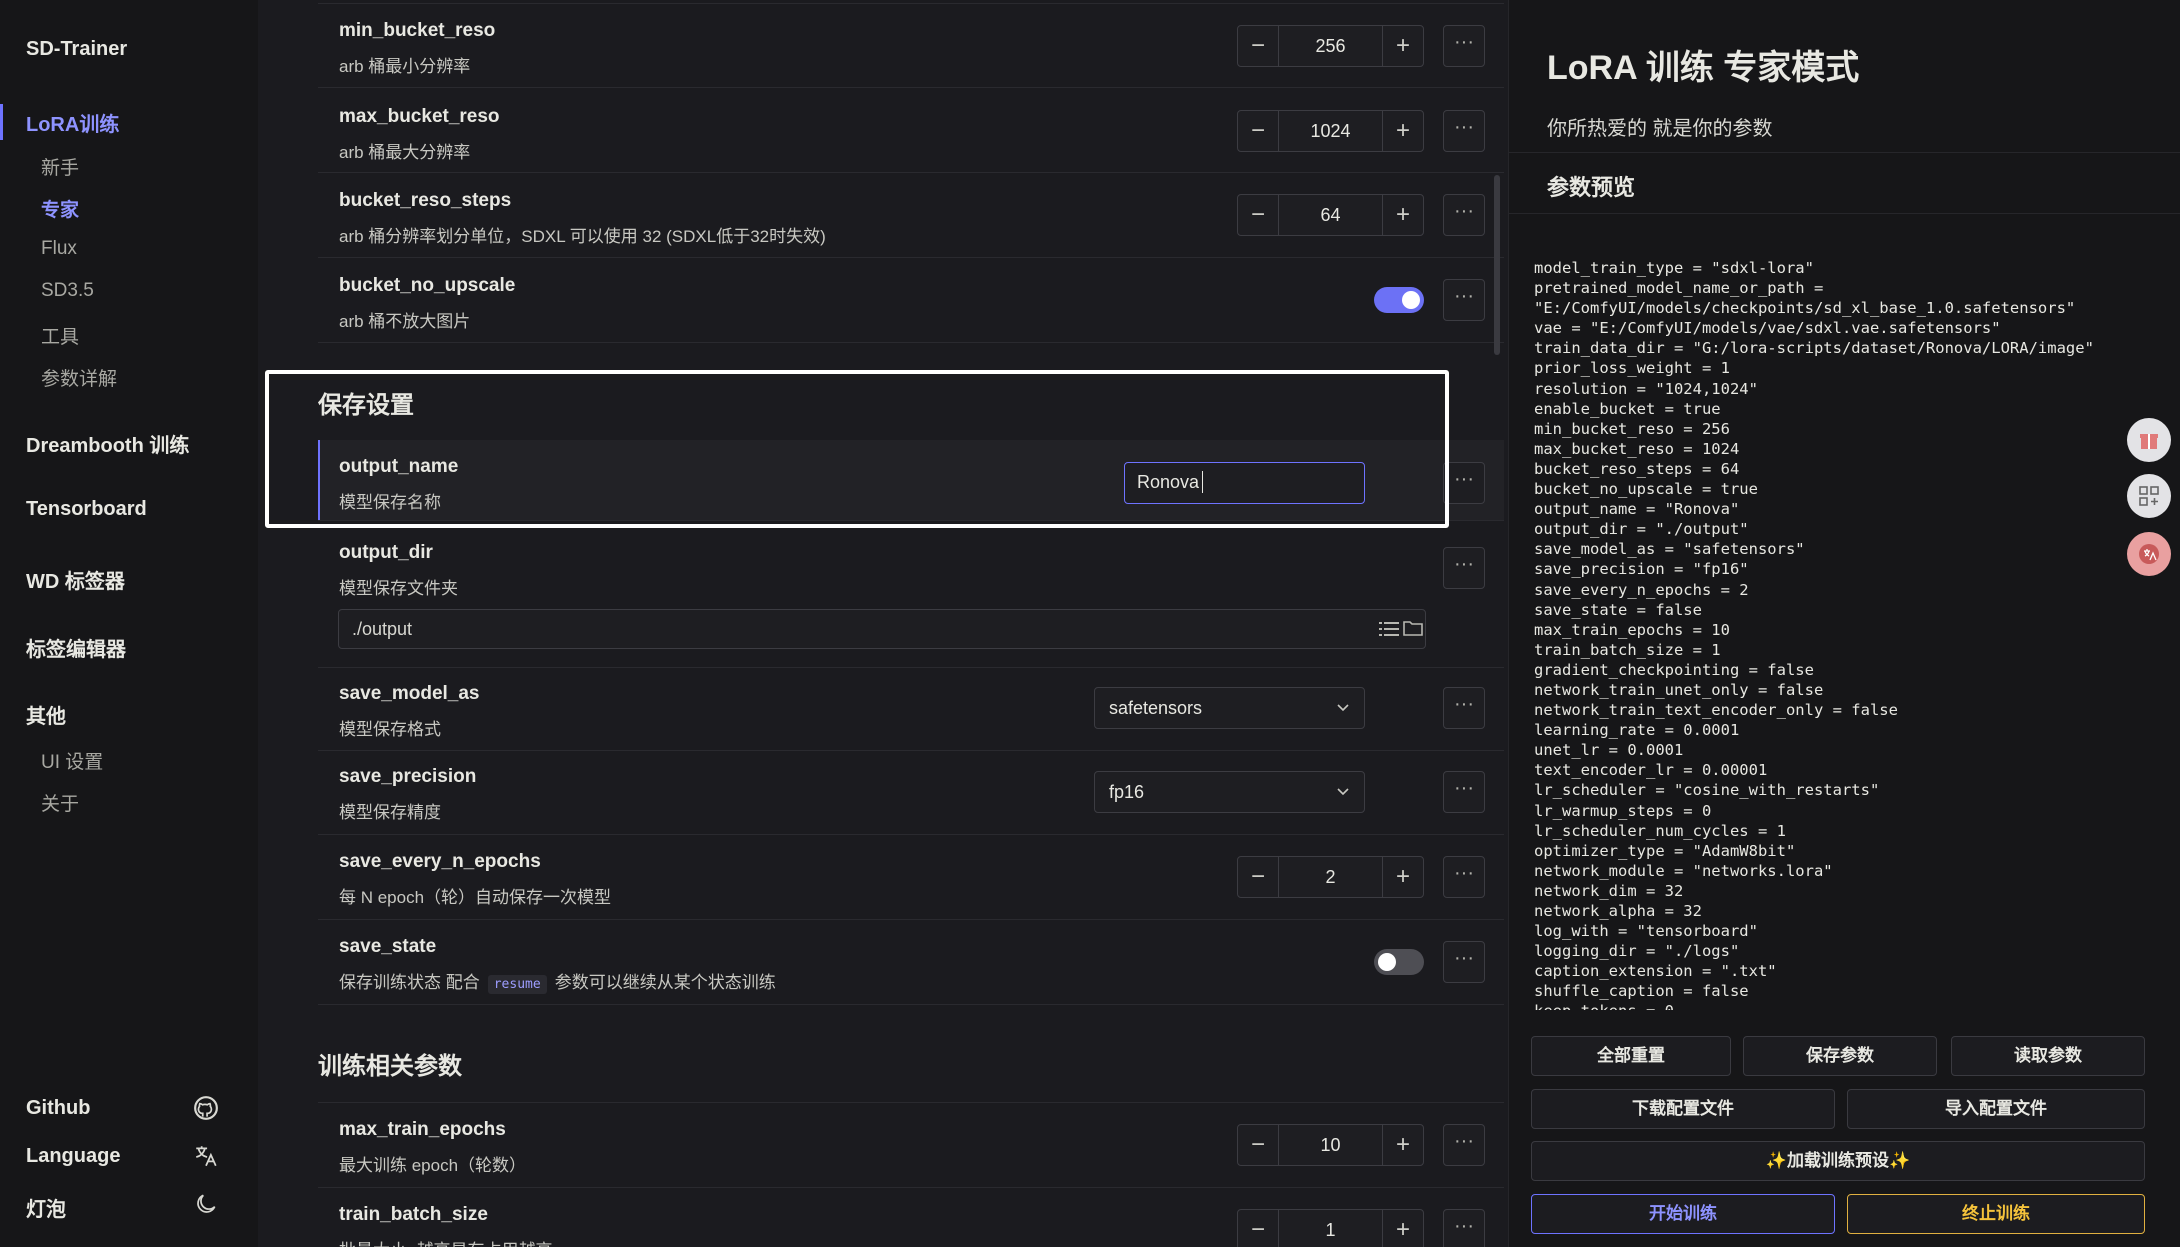 This screenshot has height=1247, width=2180. Describe the element at coordinates (445, 1241) in the screenshot. I see `param-desc: 批量大小, 越高显存占用越高` at that location.